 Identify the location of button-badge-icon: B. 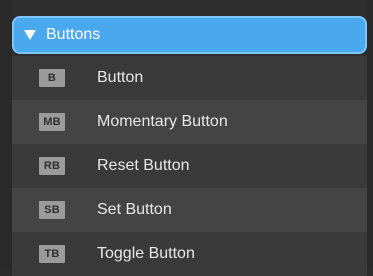
(52, 78).